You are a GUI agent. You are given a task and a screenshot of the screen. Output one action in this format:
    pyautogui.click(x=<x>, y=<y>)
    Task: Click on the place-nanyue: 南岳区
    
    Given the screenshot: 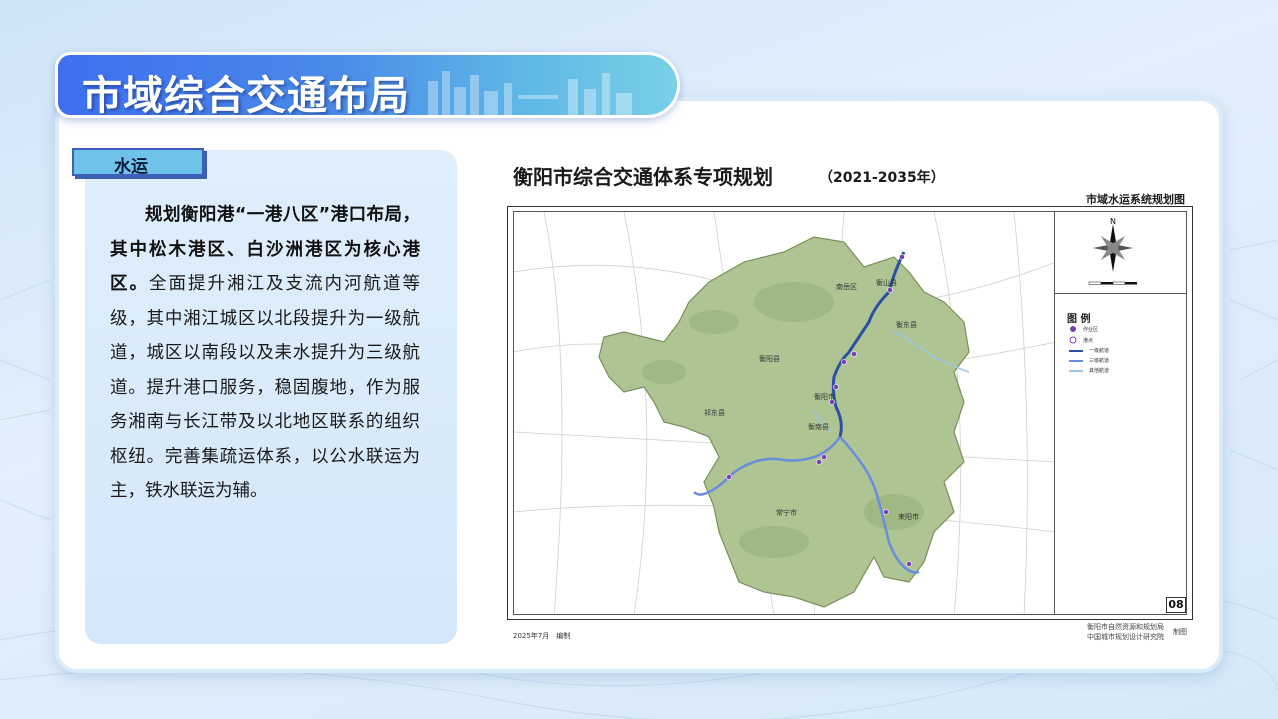 What is the action you would take?
    pyautogui.click(x=846, y=287)
    